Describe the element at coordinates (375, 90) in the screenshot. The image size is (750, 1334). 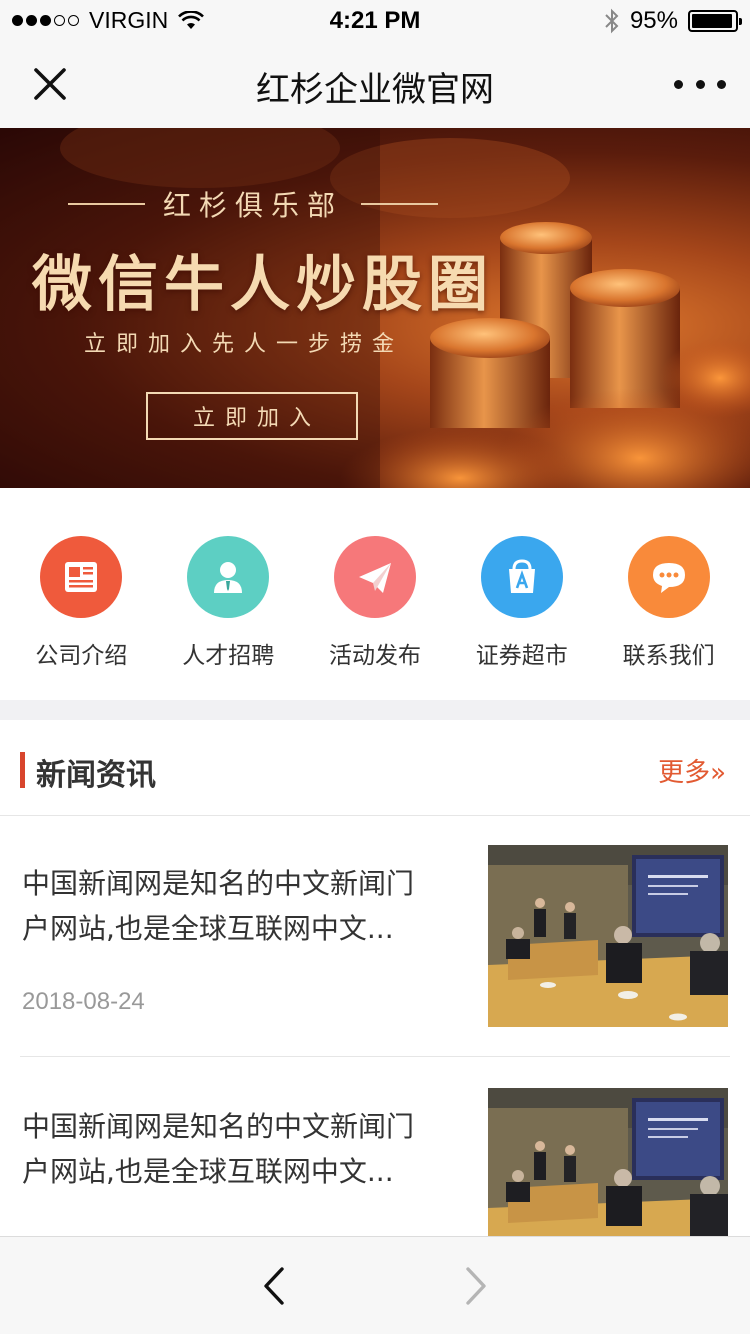
I see `page-title: 红杉企业微官网` at that location.